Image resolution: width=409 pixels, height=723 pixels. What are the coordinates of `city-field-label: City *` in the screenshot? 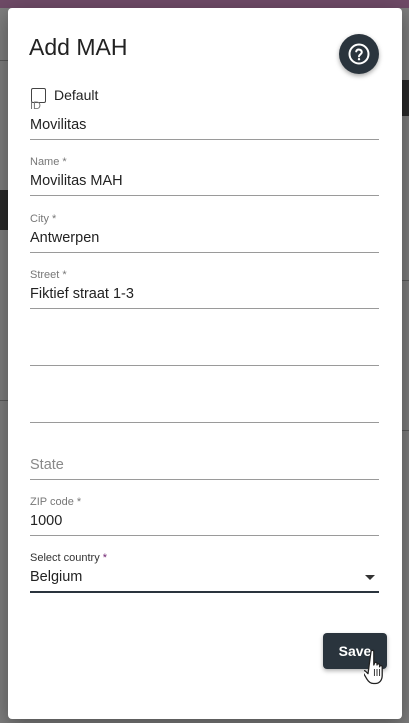 It's located at (43, 219).